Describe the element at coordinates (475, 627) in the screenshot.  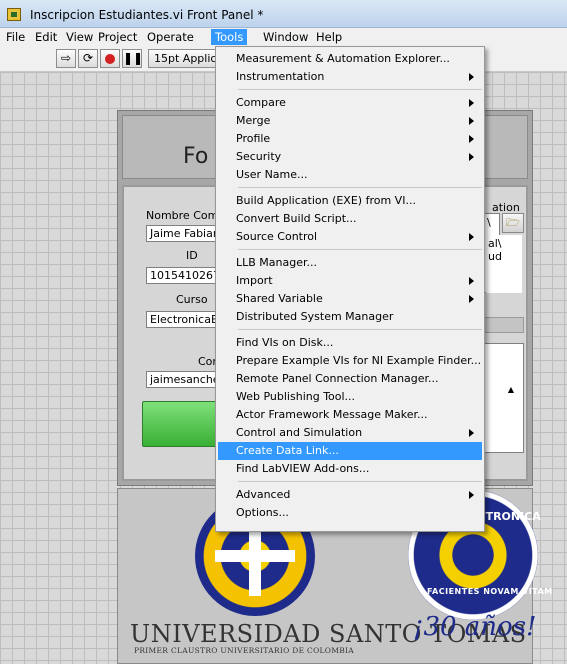
I see `anos-text: ¡30 años!` at that location.